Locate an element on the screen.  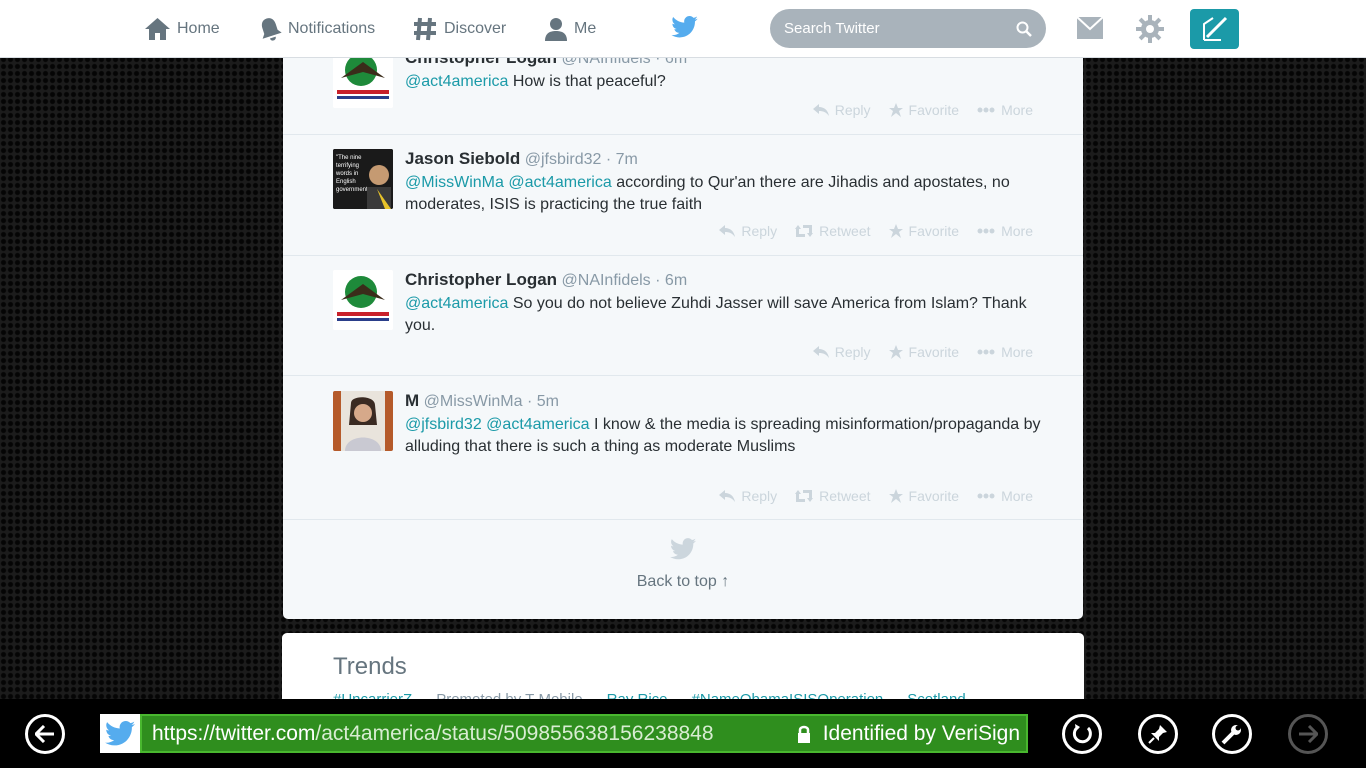
tweet-timestamp: 7m is located at coordinates (627, 159).